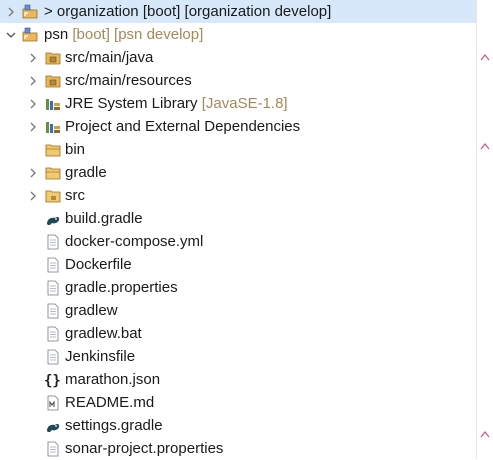  Describe the element at coordinates (104, 218) in the screenshot. I see `tree-item-label: build.gradle` at that location.